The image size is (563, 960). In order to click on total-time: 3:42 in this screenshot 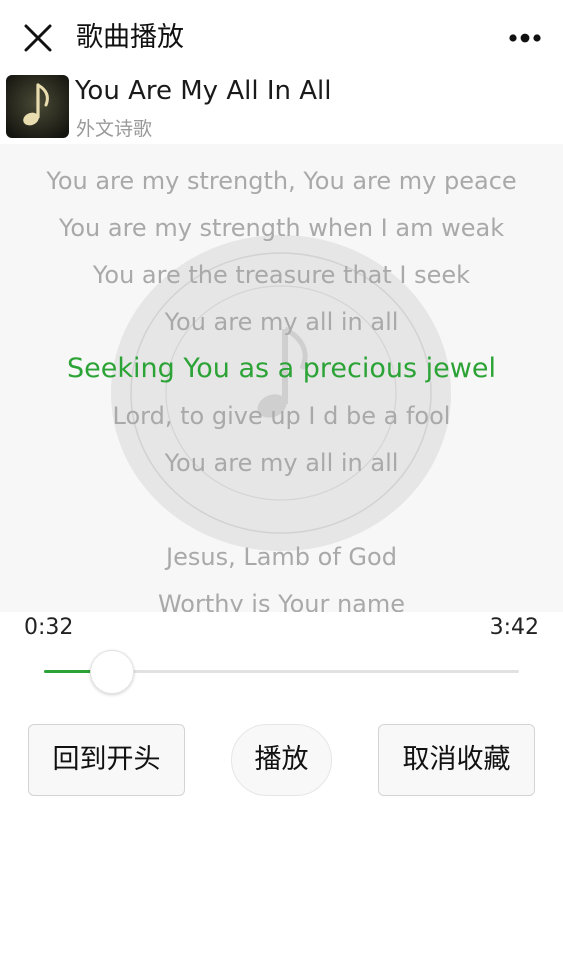, I will do `click(514, 627)`.